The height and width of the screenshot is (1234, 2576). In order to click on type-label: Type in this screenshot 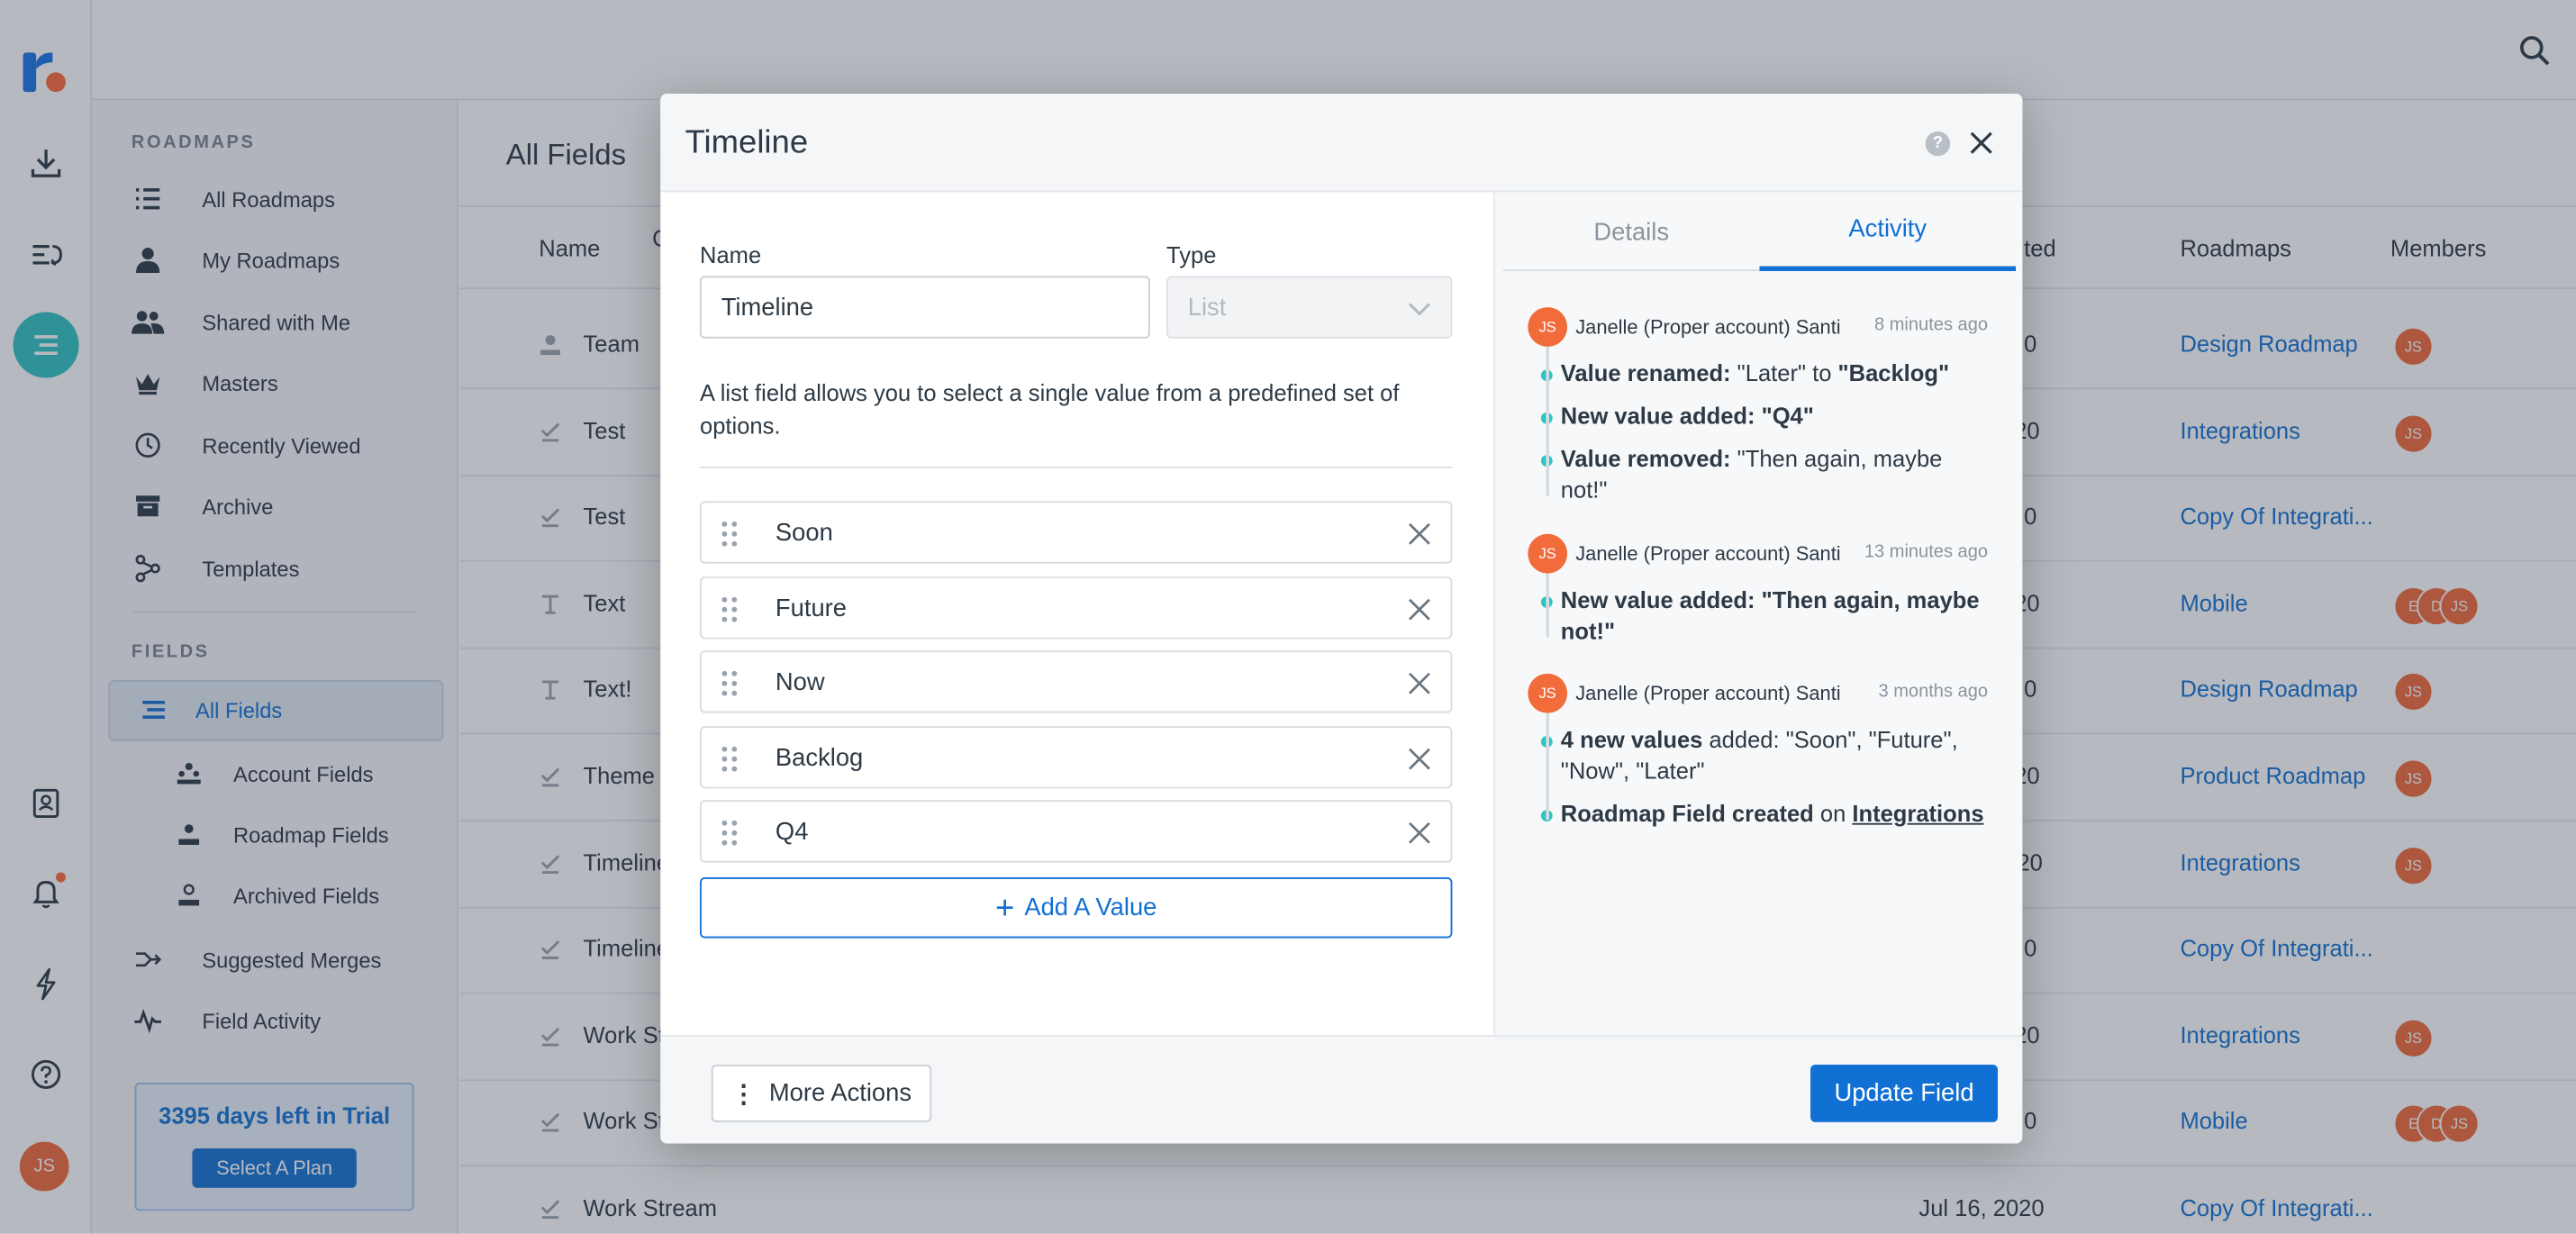, I will do `click(1191, 254)`.